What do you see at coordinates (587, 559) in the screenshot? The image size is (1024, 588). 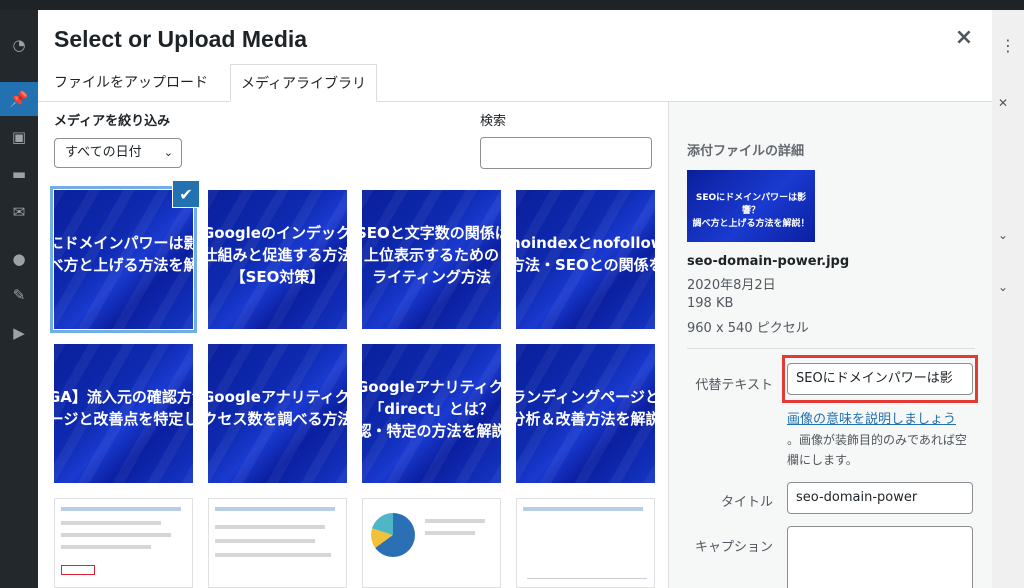 I see `line-chart-image` at bounding box center [587, 559].